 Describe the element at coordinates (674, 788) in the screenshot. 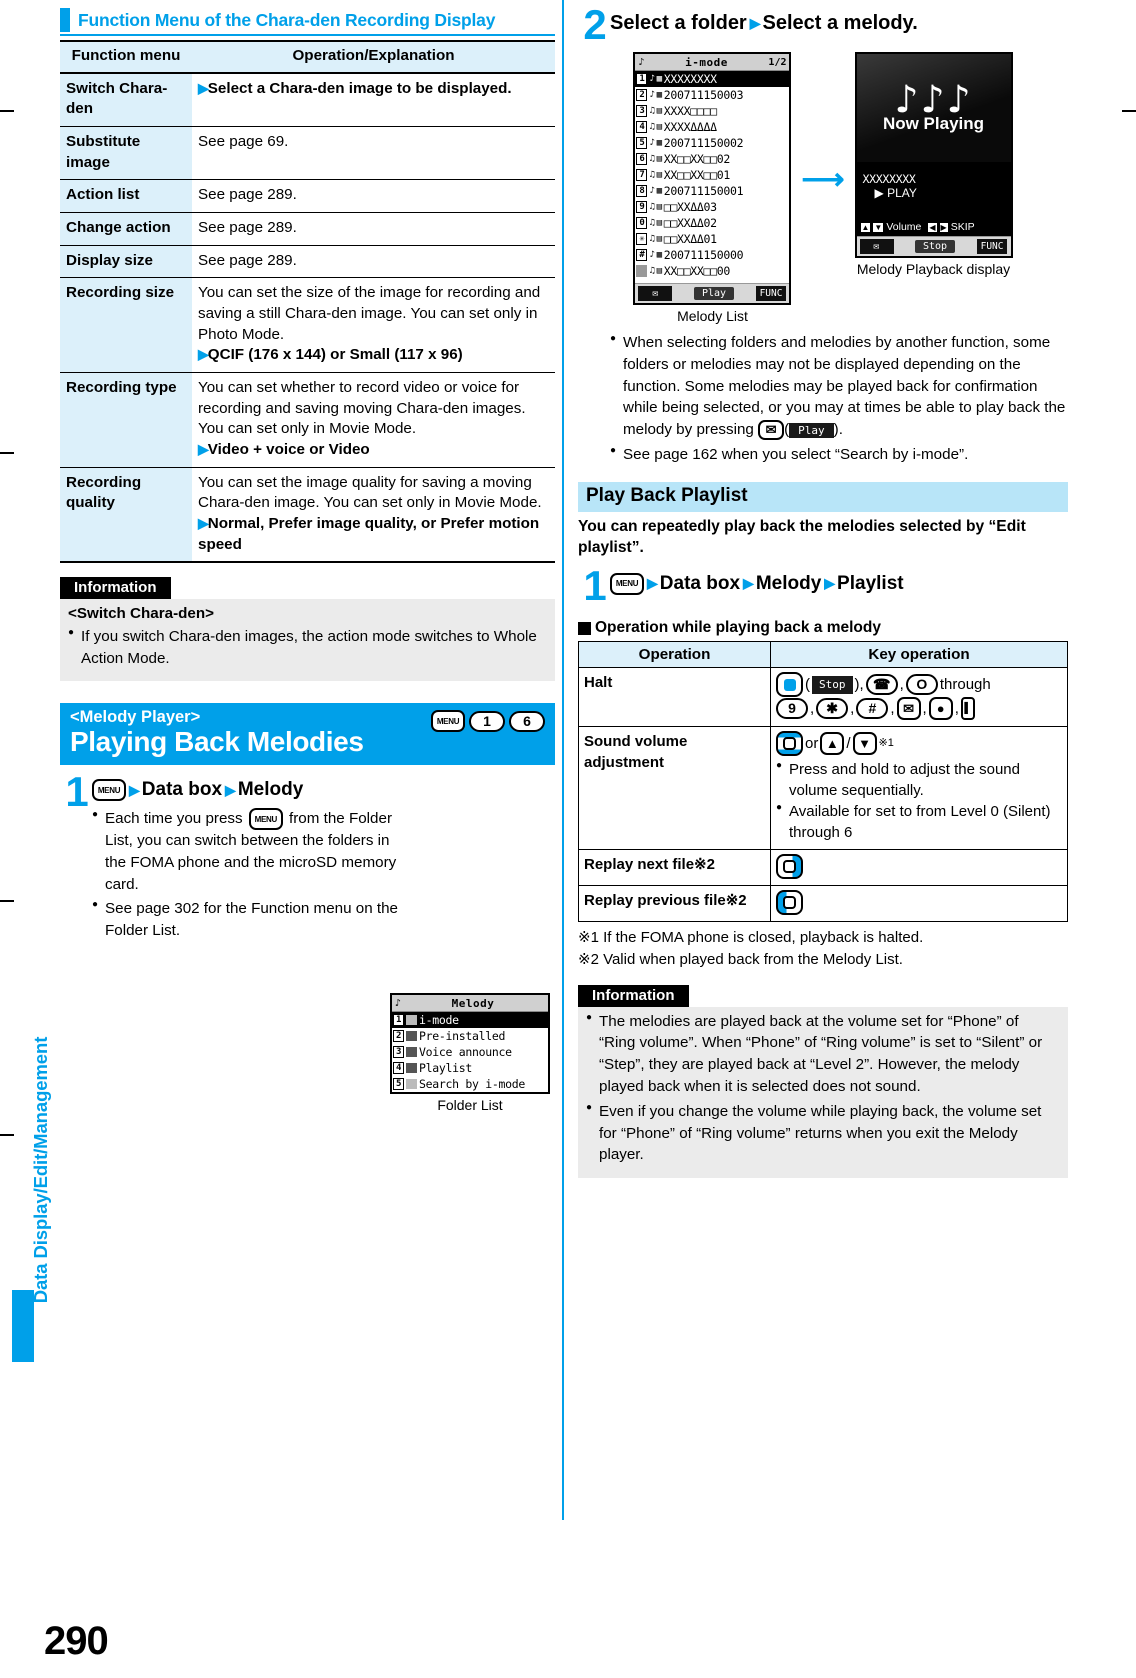

I see `cell-operation: Sound volume adjustment` at that location.